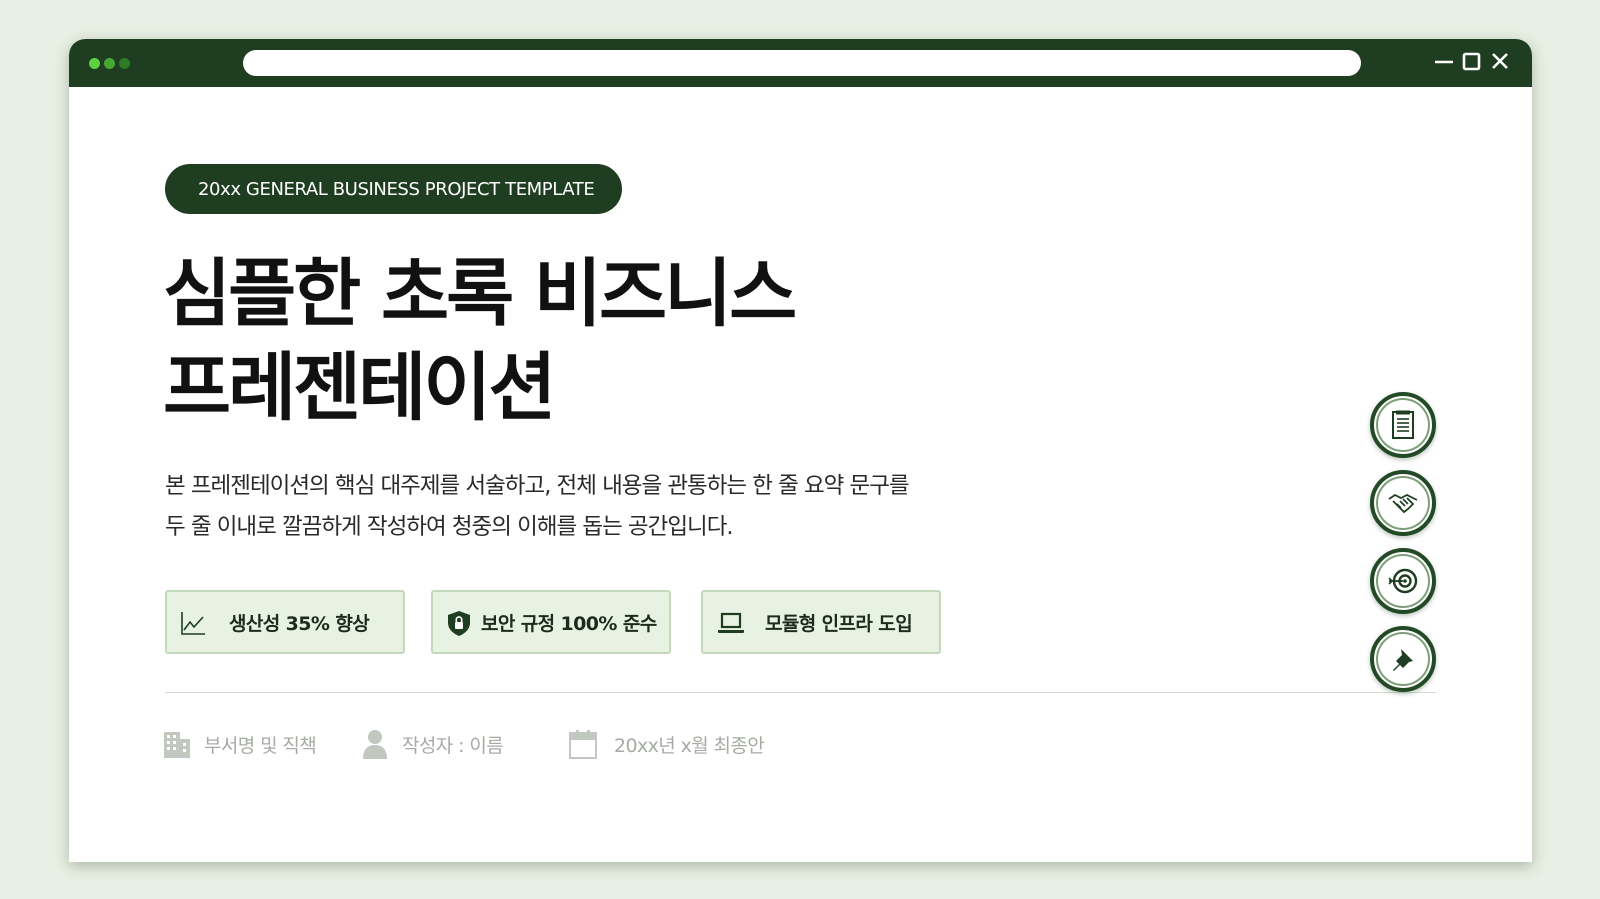  Describe the element at coordinates (260, 745) in the screenshot. I see `meta-label: 부서명 및 직책` at that location.